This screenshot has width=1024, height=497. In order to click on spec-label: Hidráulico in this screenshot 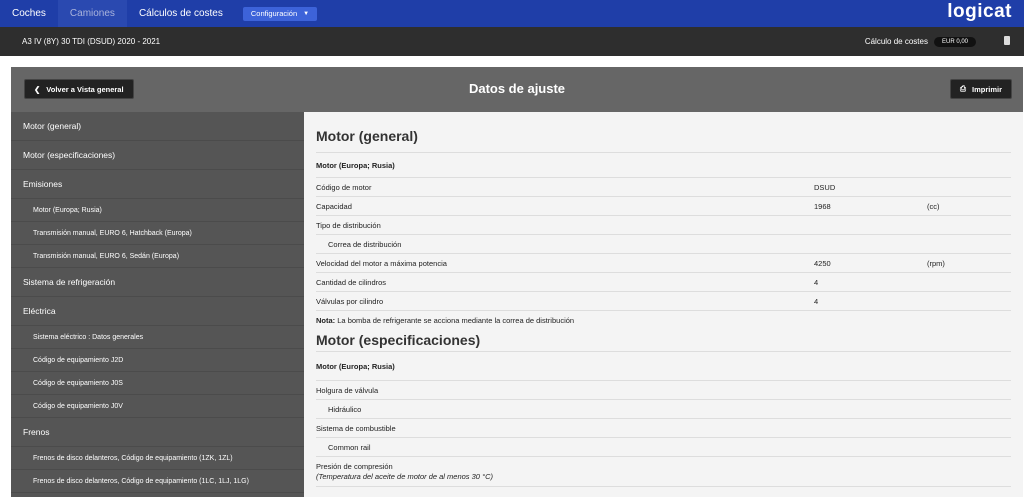, I will do `click(345, 409)`.